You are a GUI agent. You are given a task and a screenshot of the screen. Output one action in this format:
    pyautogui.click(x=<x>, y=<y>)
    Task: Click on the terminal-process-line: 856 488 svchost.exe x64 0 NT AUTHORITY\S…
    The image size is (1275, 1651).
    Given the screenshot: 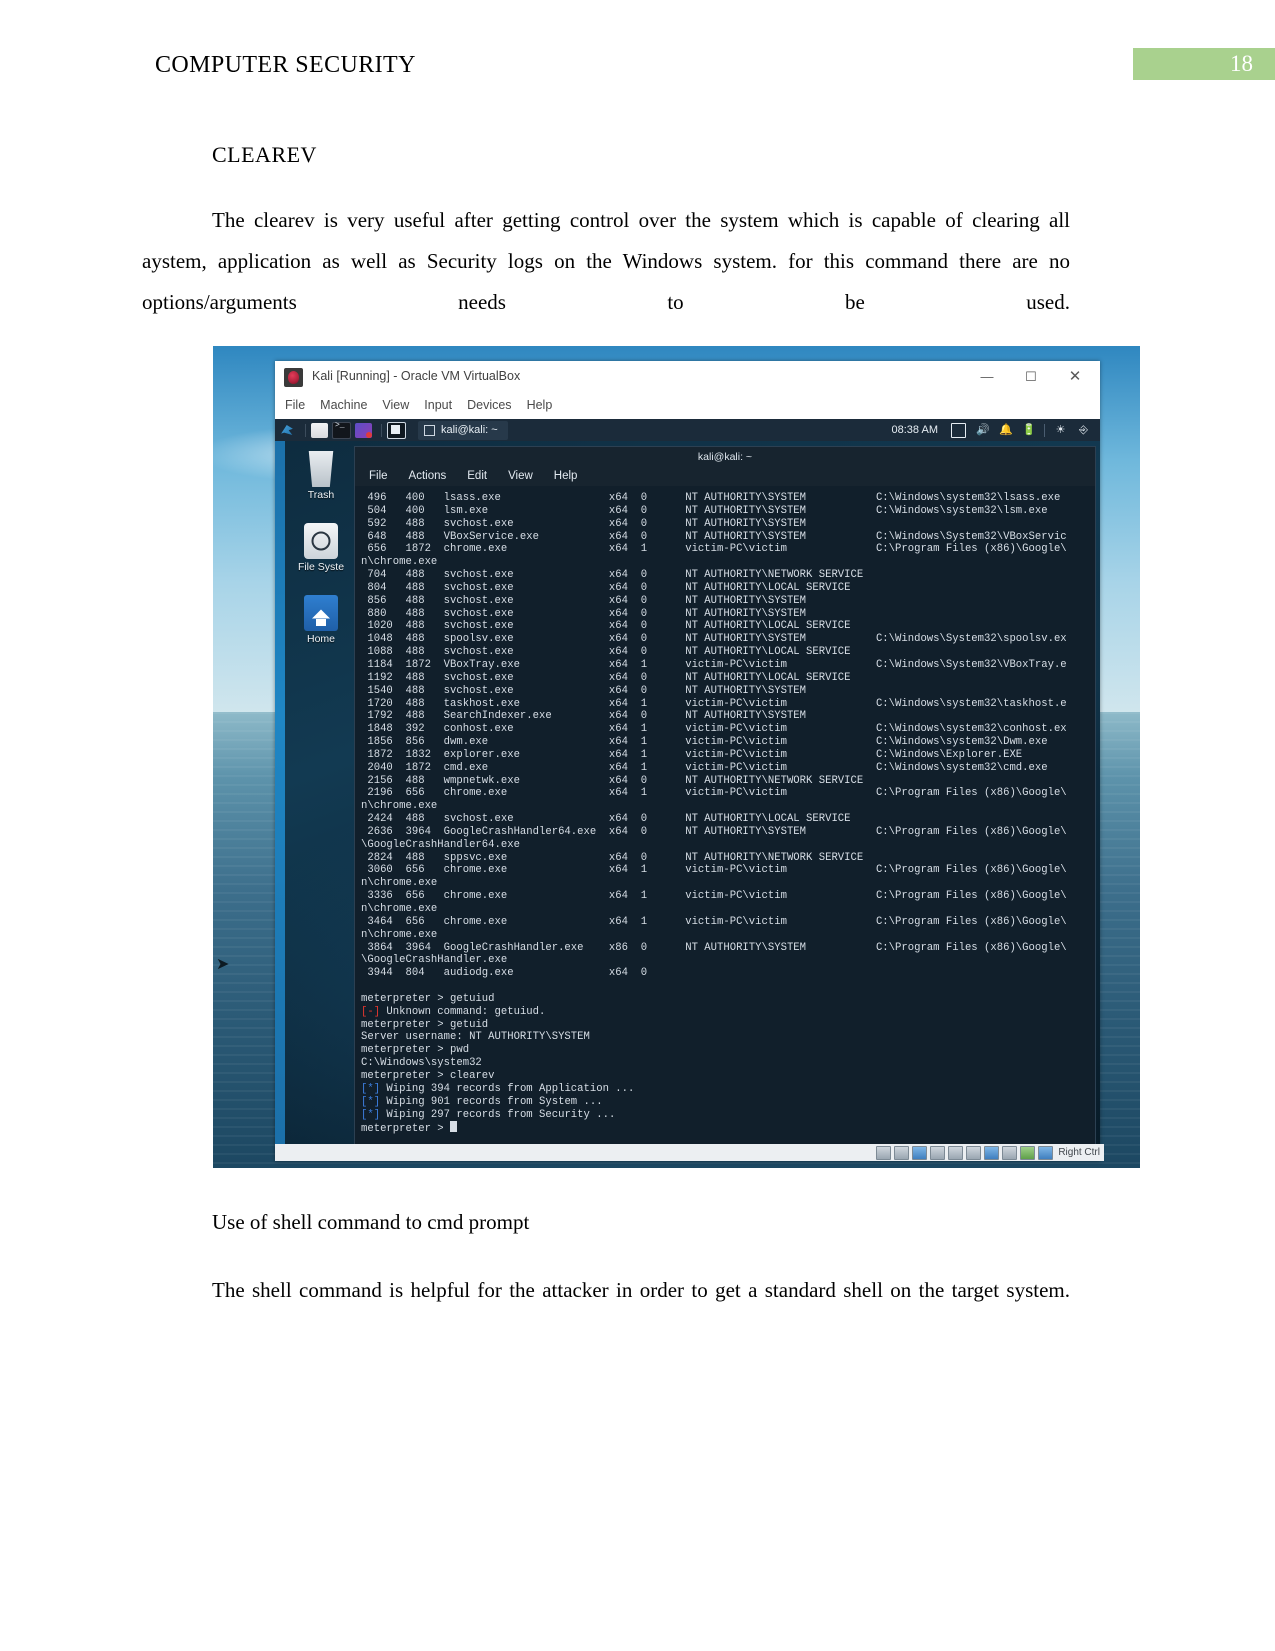 What is the action you would take?
    pyautogui.click(x=584, y=600)
    